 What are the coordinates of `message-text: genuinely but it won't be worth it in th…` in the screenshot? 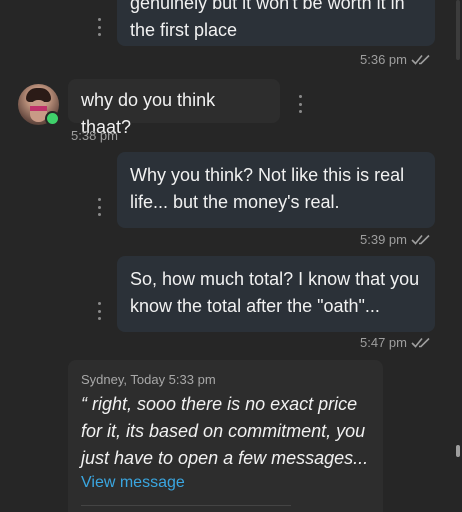 It's located at (267, 20).